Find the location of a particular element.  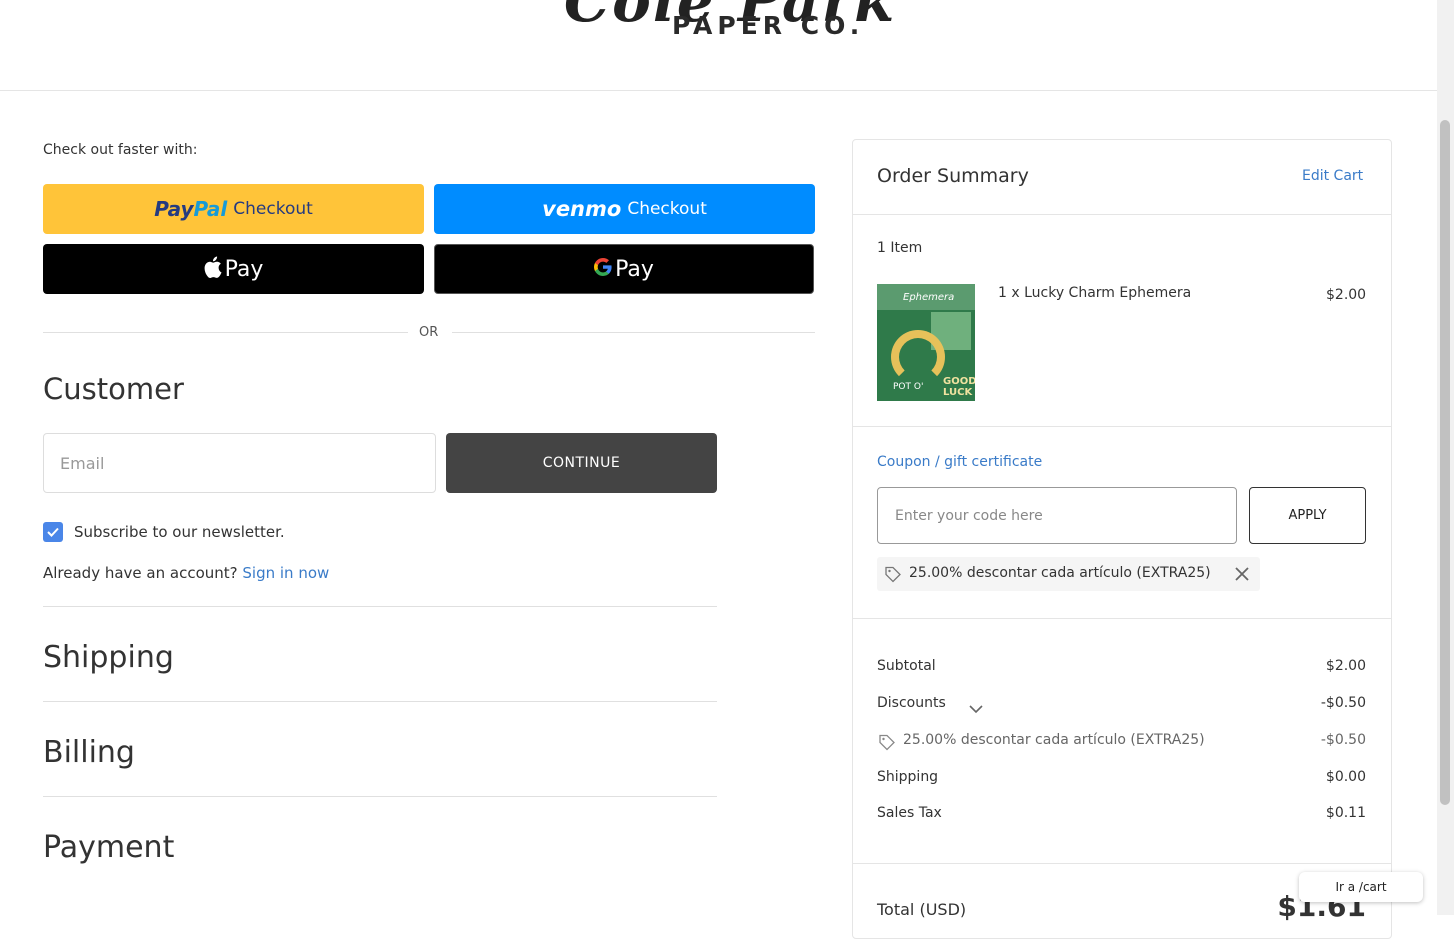

or-divider-text: OR is located at coordinates (429, 332).